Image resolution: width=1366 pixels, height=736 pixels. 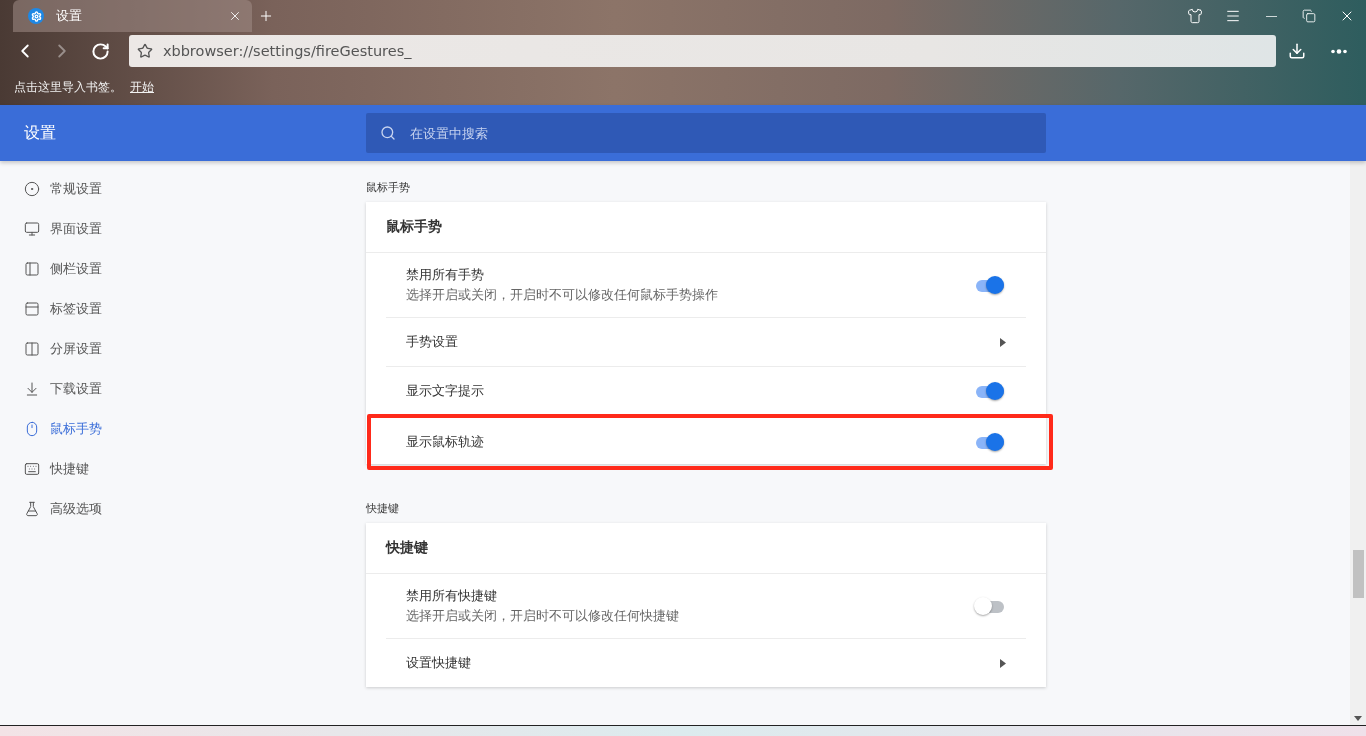 What do you see at coordinates (562, 295) in the screenshot?
I see `setting-description: 选择开启或关闭，开启时不可以修改任何鼠标手势操作` at bounding box center [562, 295].